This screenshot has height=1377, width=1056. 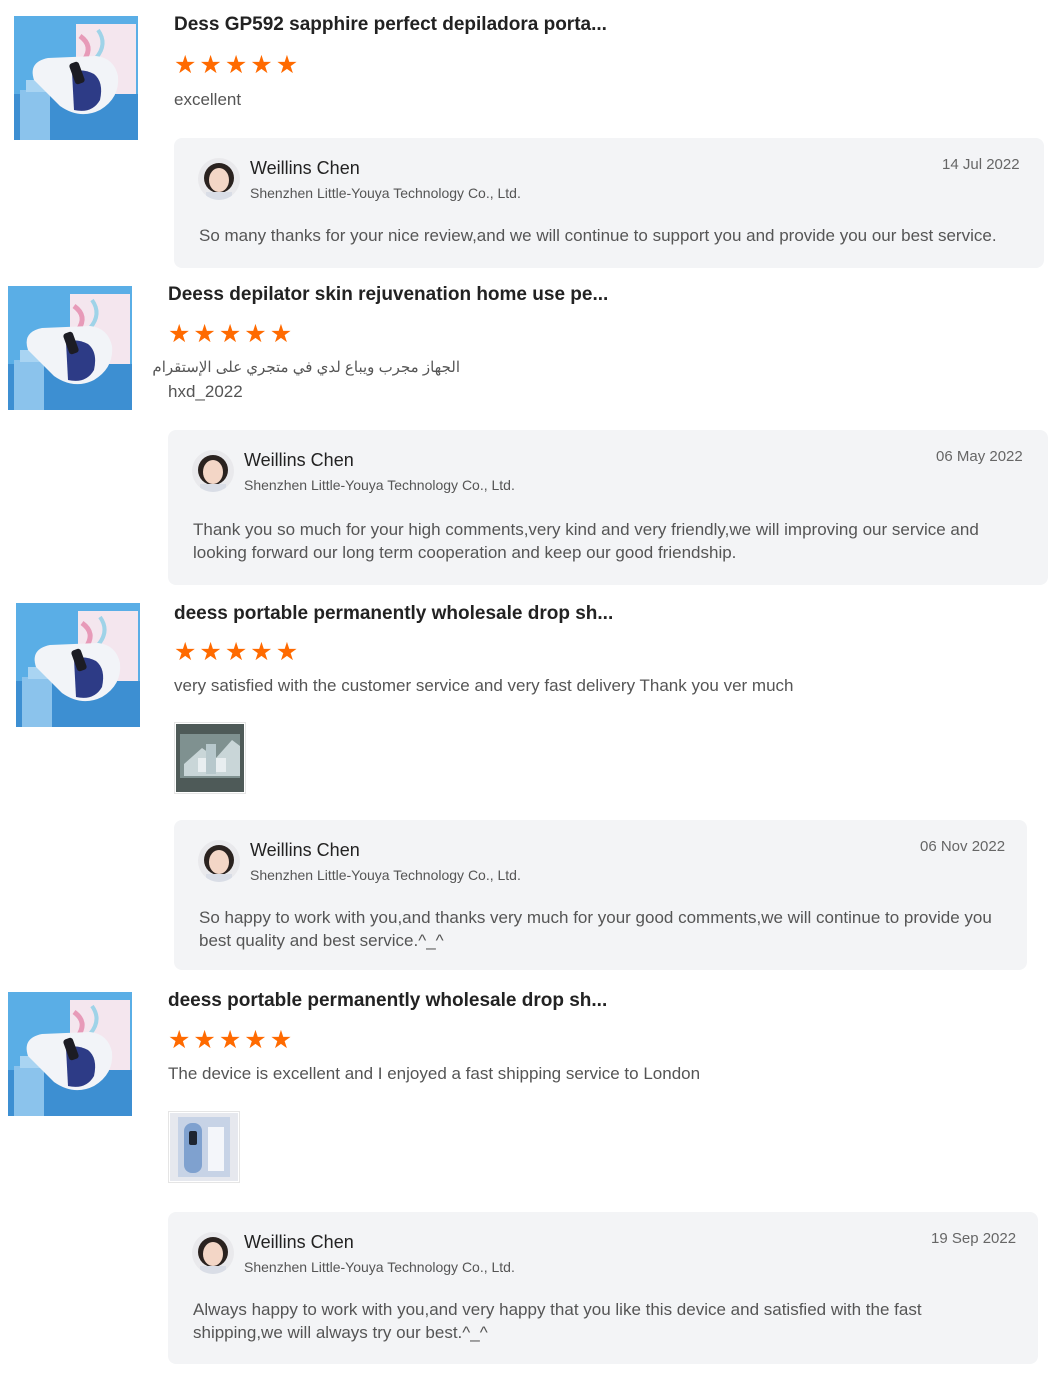 What do you see at coordinates (963, 846) in the screenshot?
I see `reply-date: 06 Nov 2022` at bounding box center [963, 846].